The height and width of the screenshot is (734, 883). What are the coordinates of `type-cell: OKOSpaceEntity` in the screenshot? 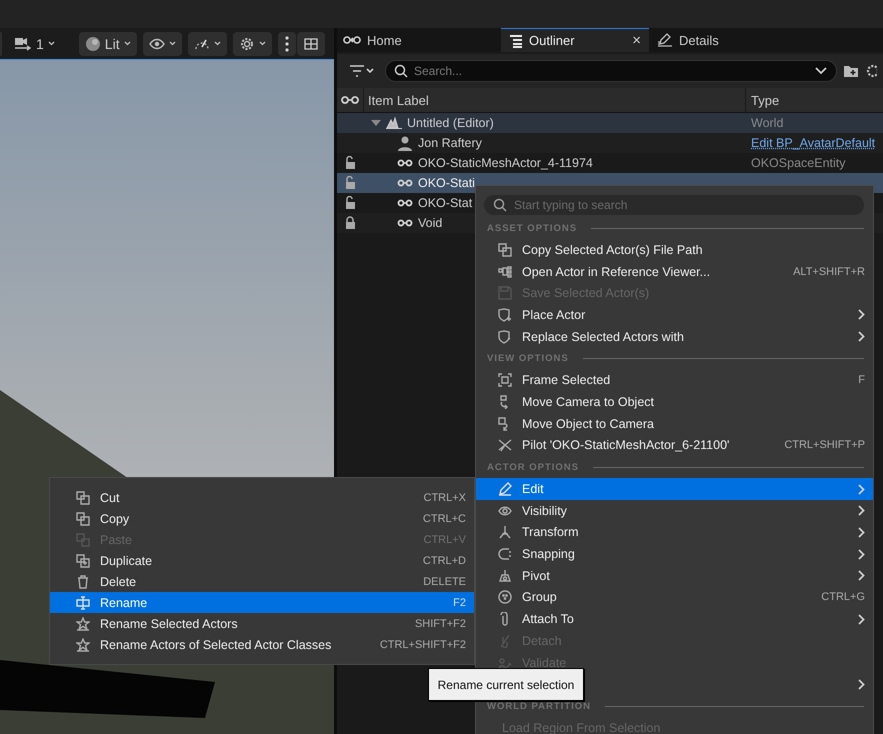 It's located at (798, 163).